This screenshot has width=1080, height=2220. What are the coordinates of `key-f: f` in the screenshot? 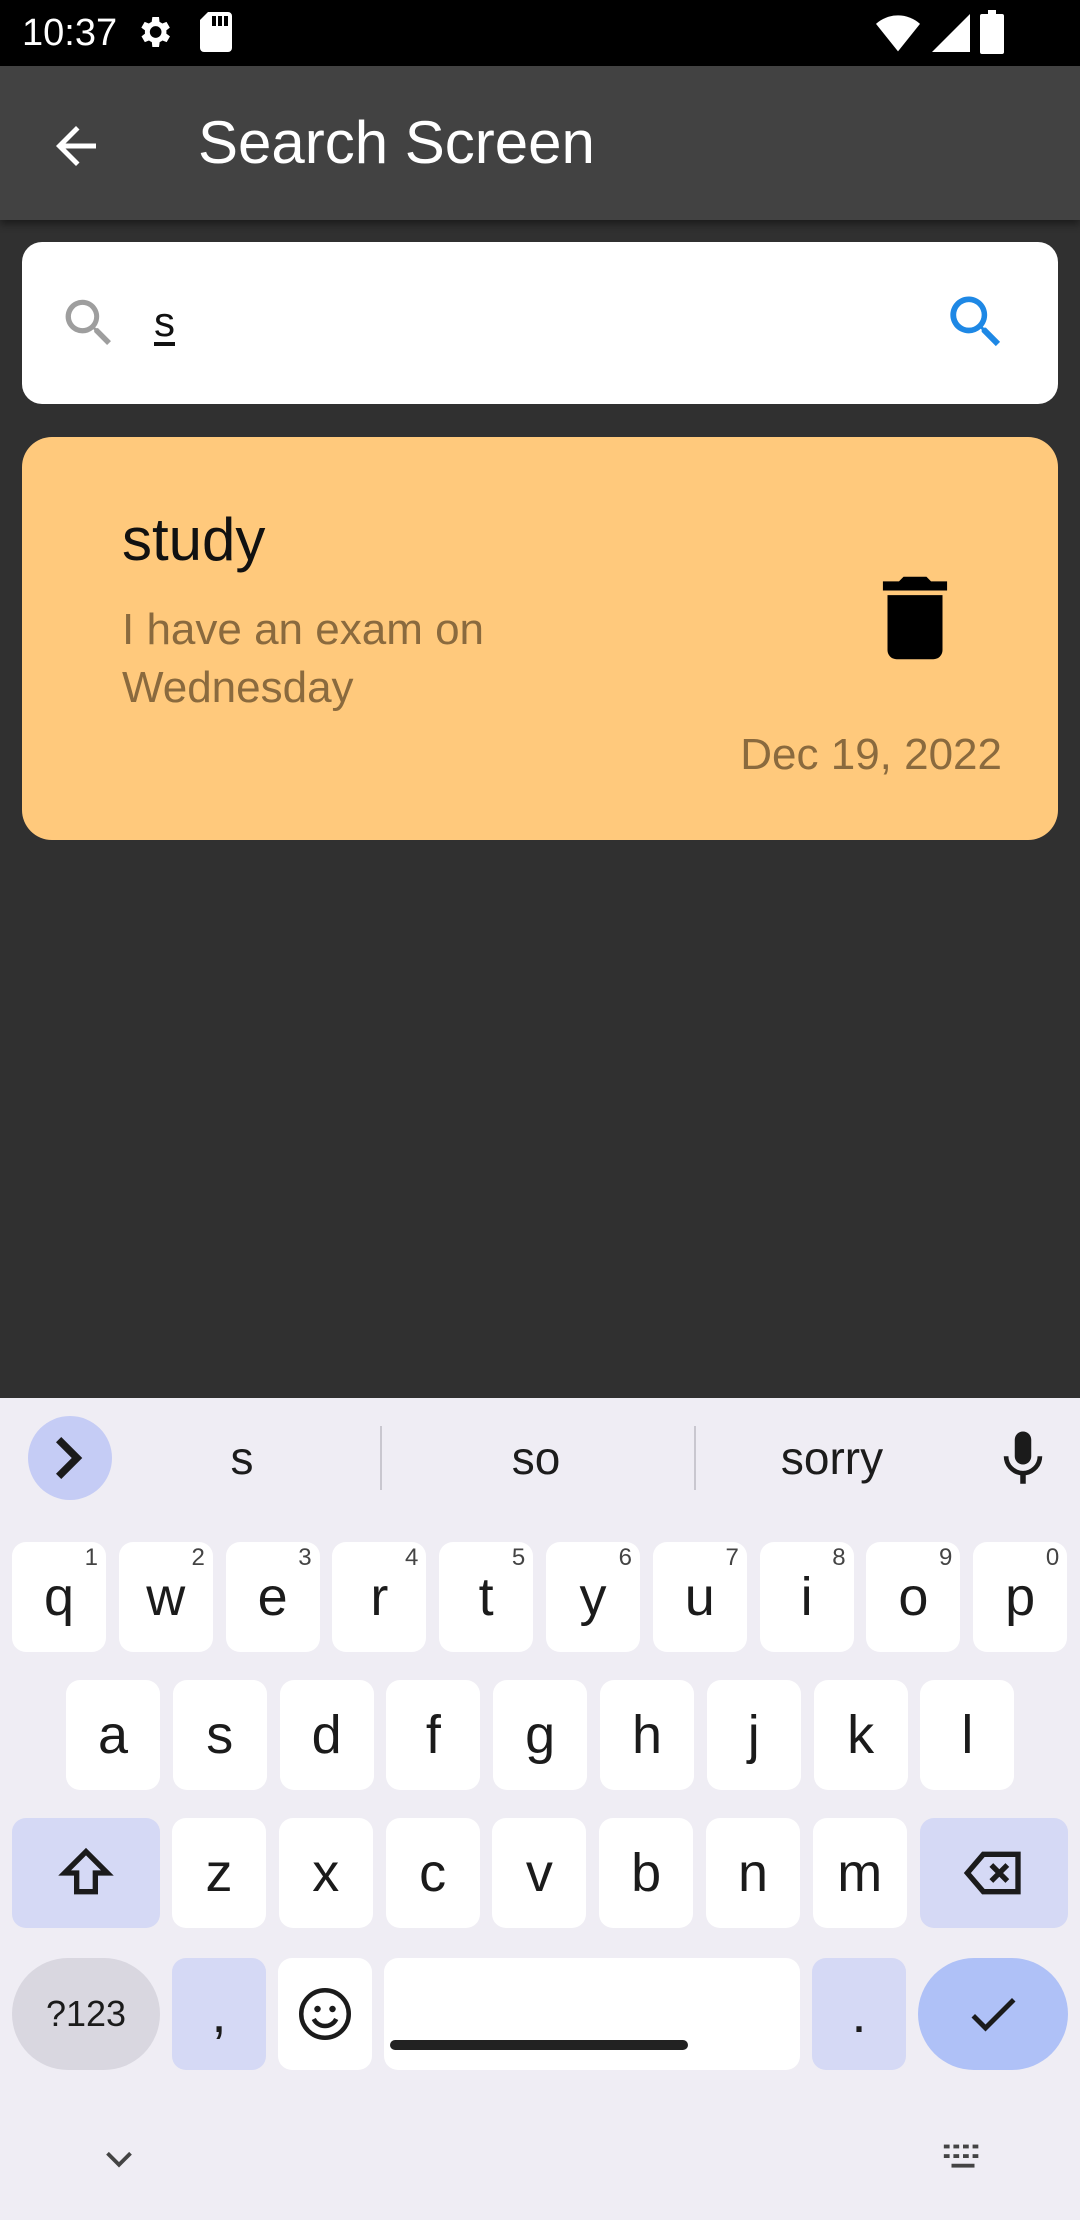 It's located at (433, 1735).